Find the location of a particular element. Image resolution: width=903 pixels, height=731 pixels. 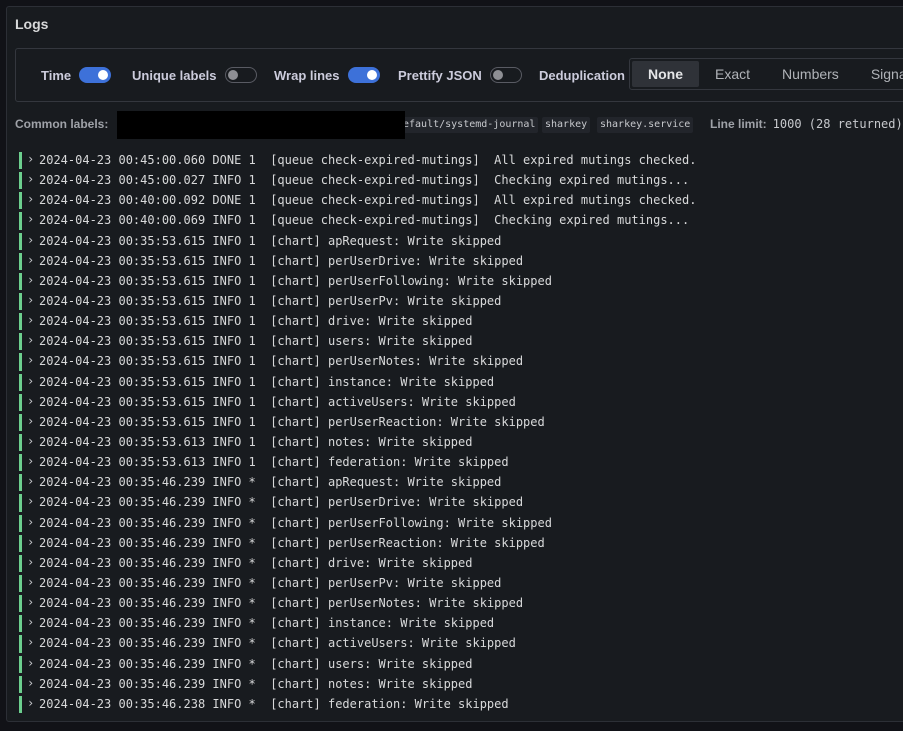

time-toggle is located at coordinates (95, 75).